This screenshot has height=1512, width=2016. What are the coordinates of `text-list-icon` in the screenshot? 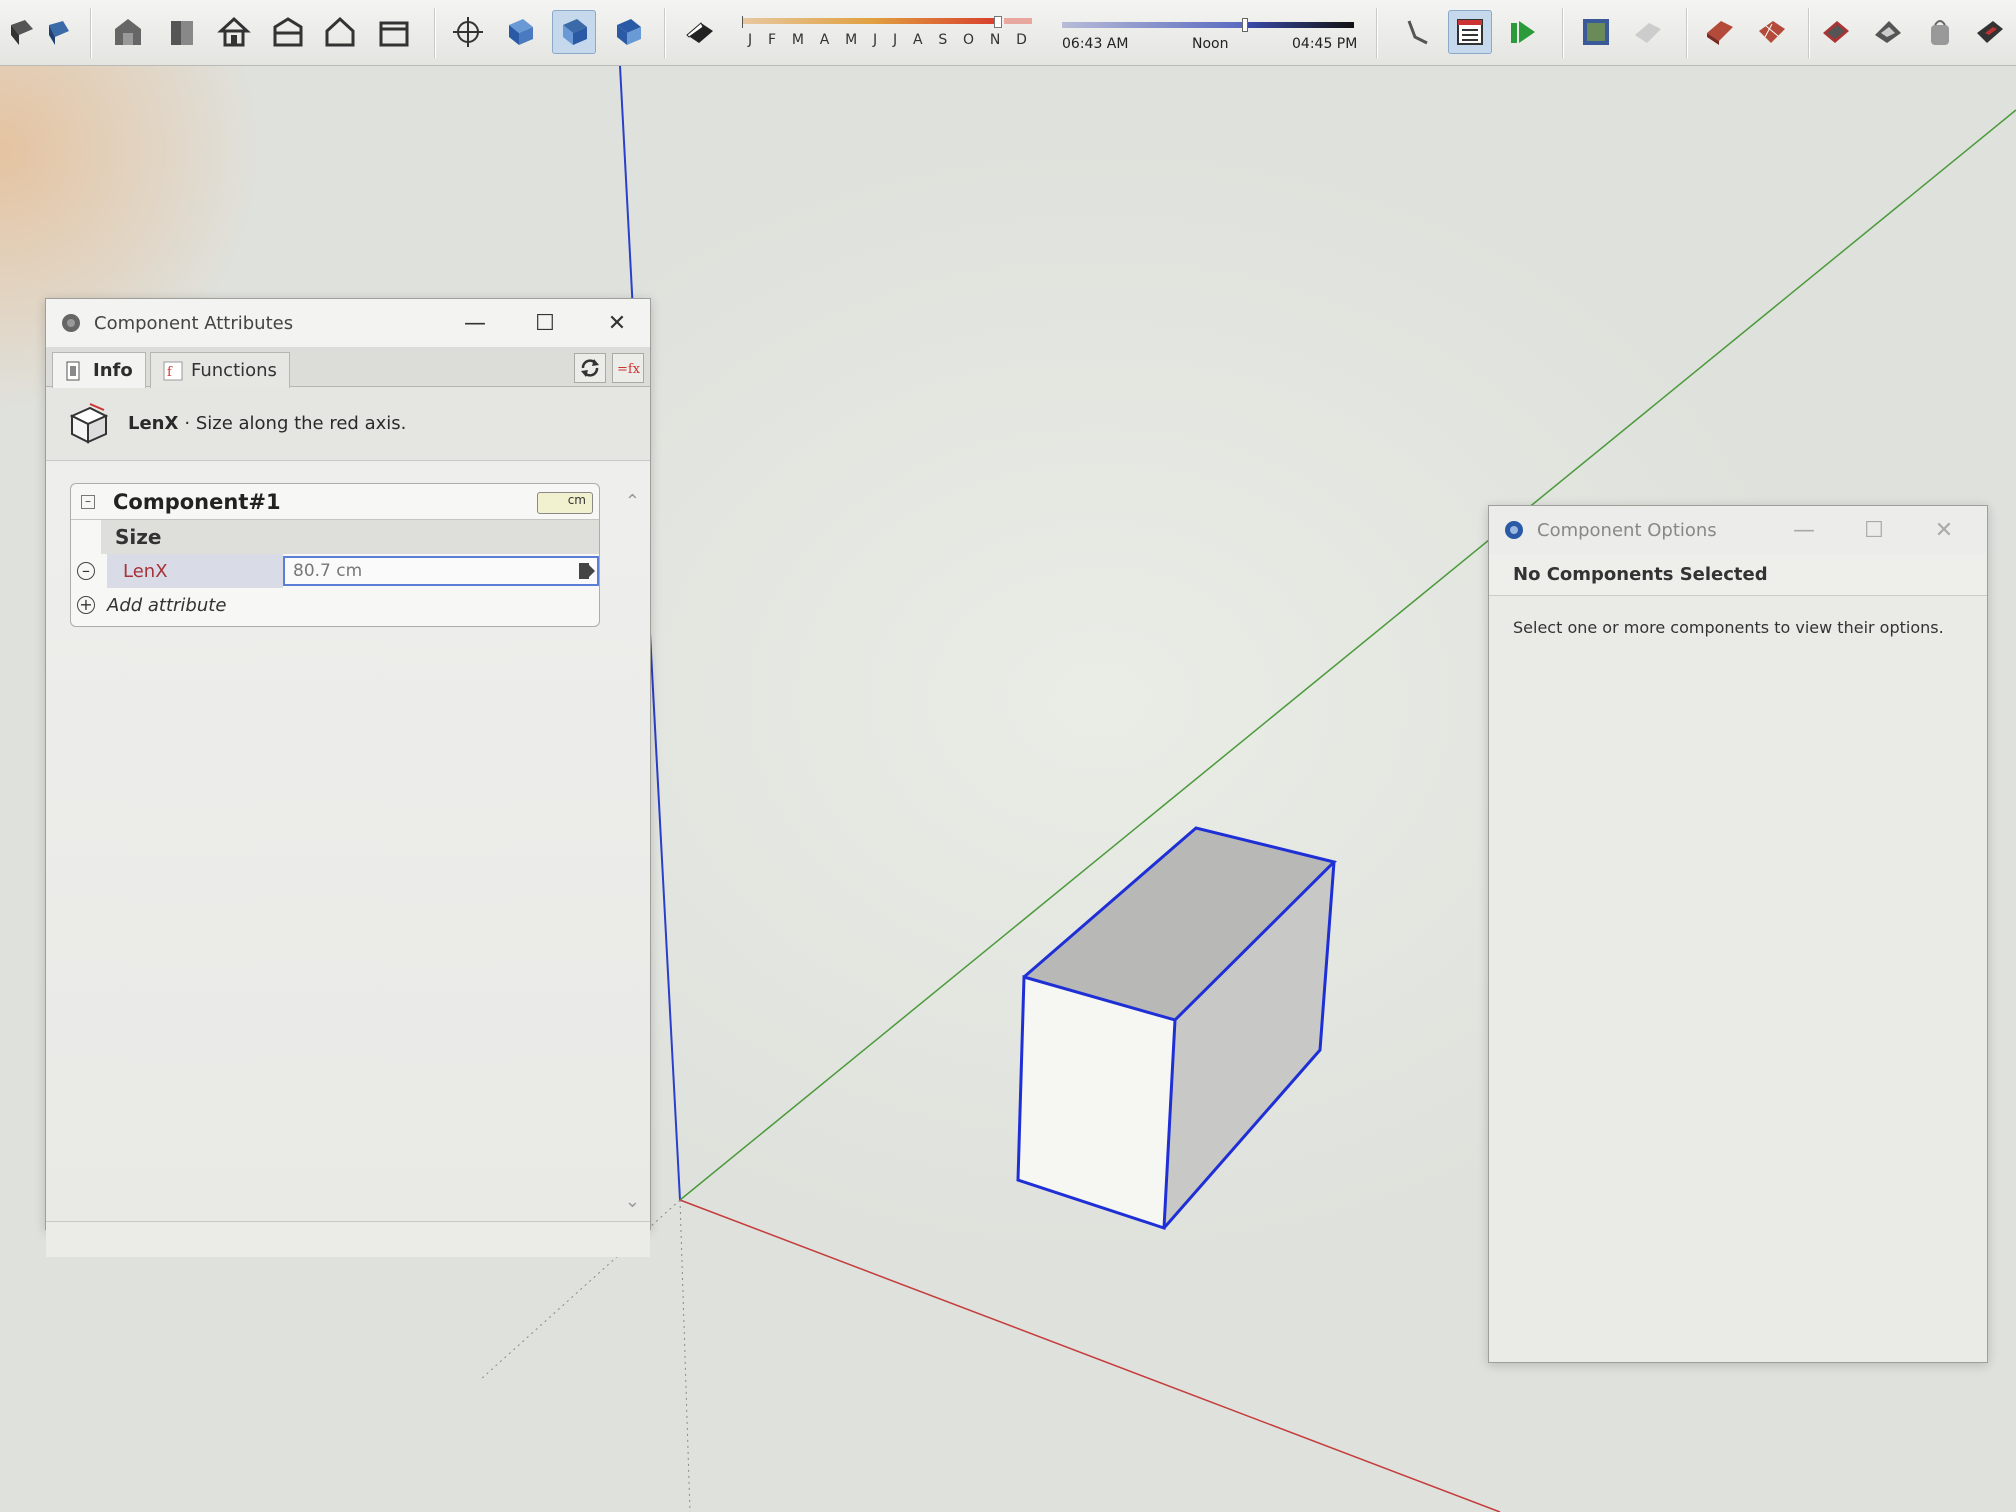 It's located at (1470, 32).